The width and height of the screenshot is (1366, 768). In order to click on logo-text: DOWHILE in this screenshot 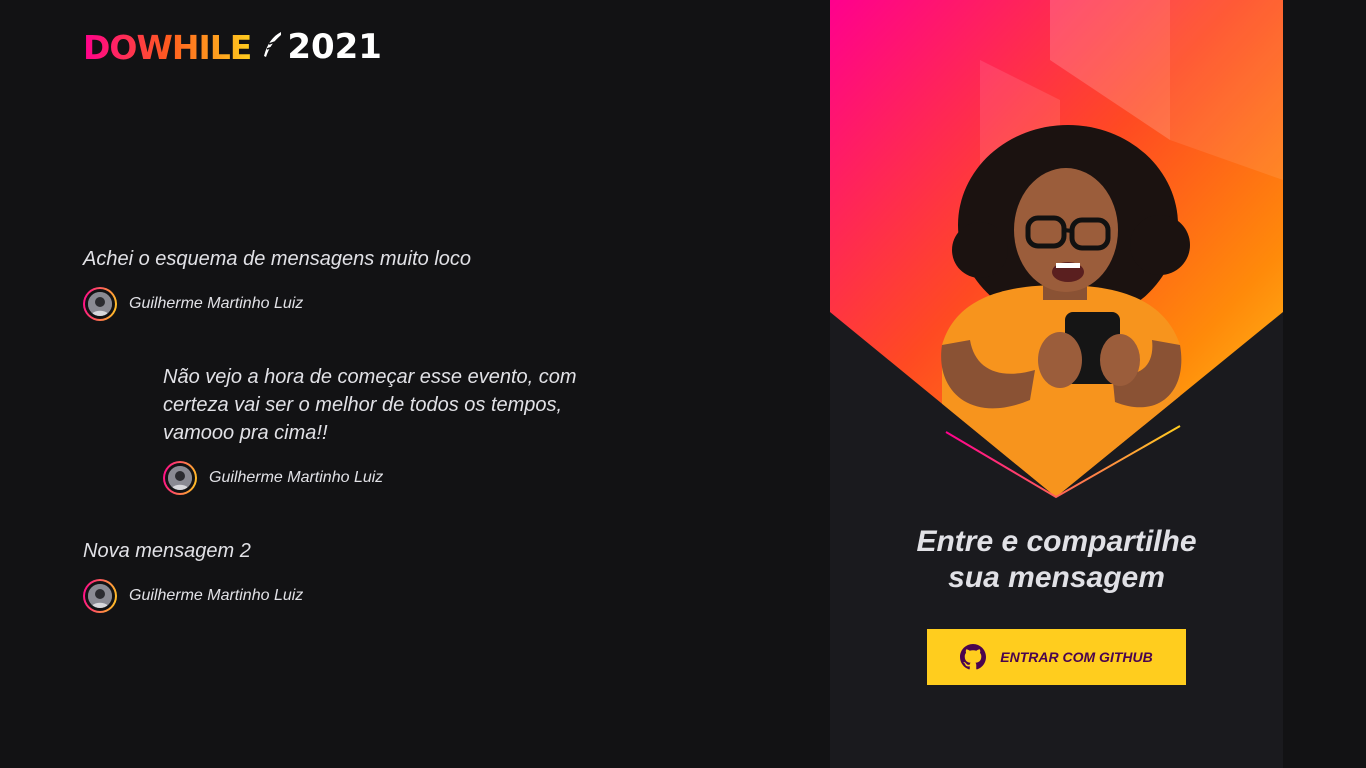, I will do `click(167, 47)`.